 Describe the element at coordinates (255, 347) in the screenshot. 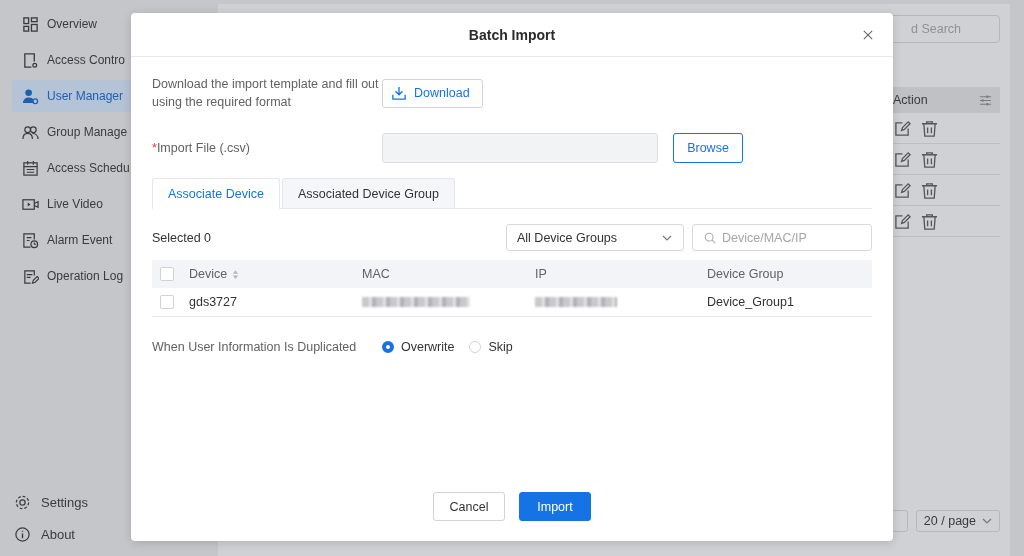

I see `field-label: When User Information Is Duplicated` at that location.